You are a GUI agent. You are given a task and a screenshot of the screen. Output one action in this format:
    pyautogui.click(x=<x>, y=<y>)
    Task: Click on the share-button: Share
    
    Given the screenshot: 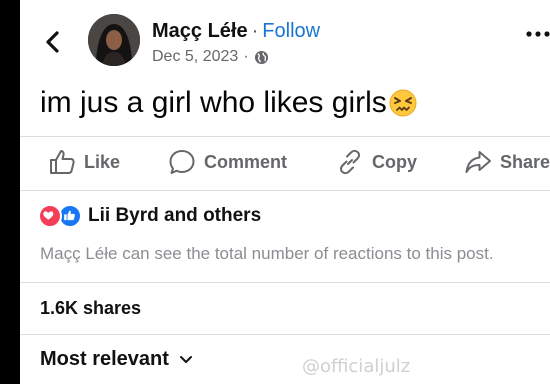 What is the action you would take?
    pyautogui.click(x=507, y=162)
    